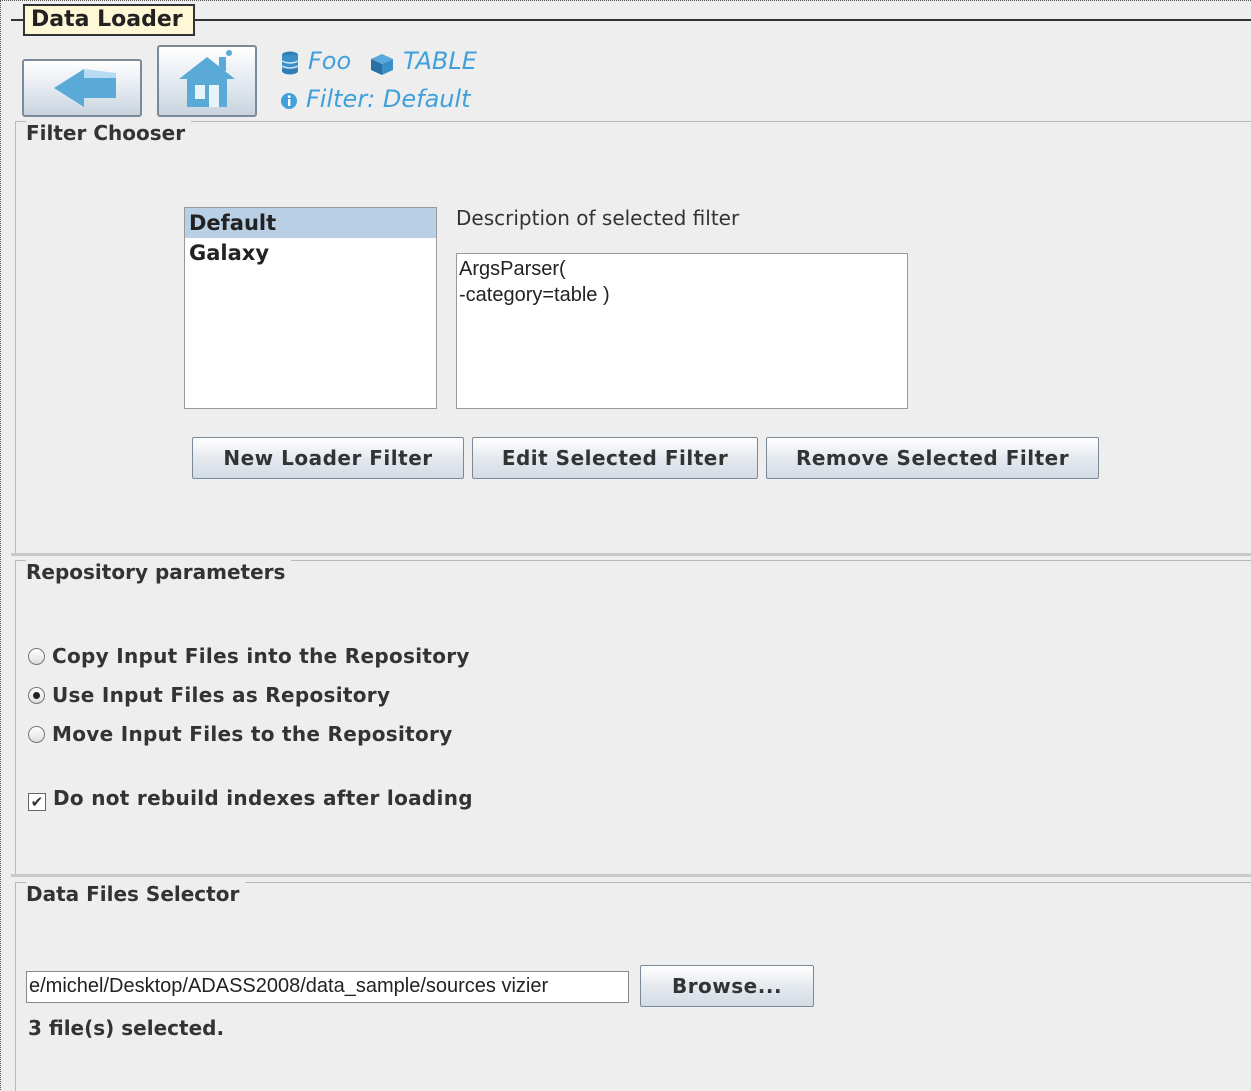  Describe the element at coordinates (310, 223) in the screenshot. I see `filter-list-item-default: Default` at that location.